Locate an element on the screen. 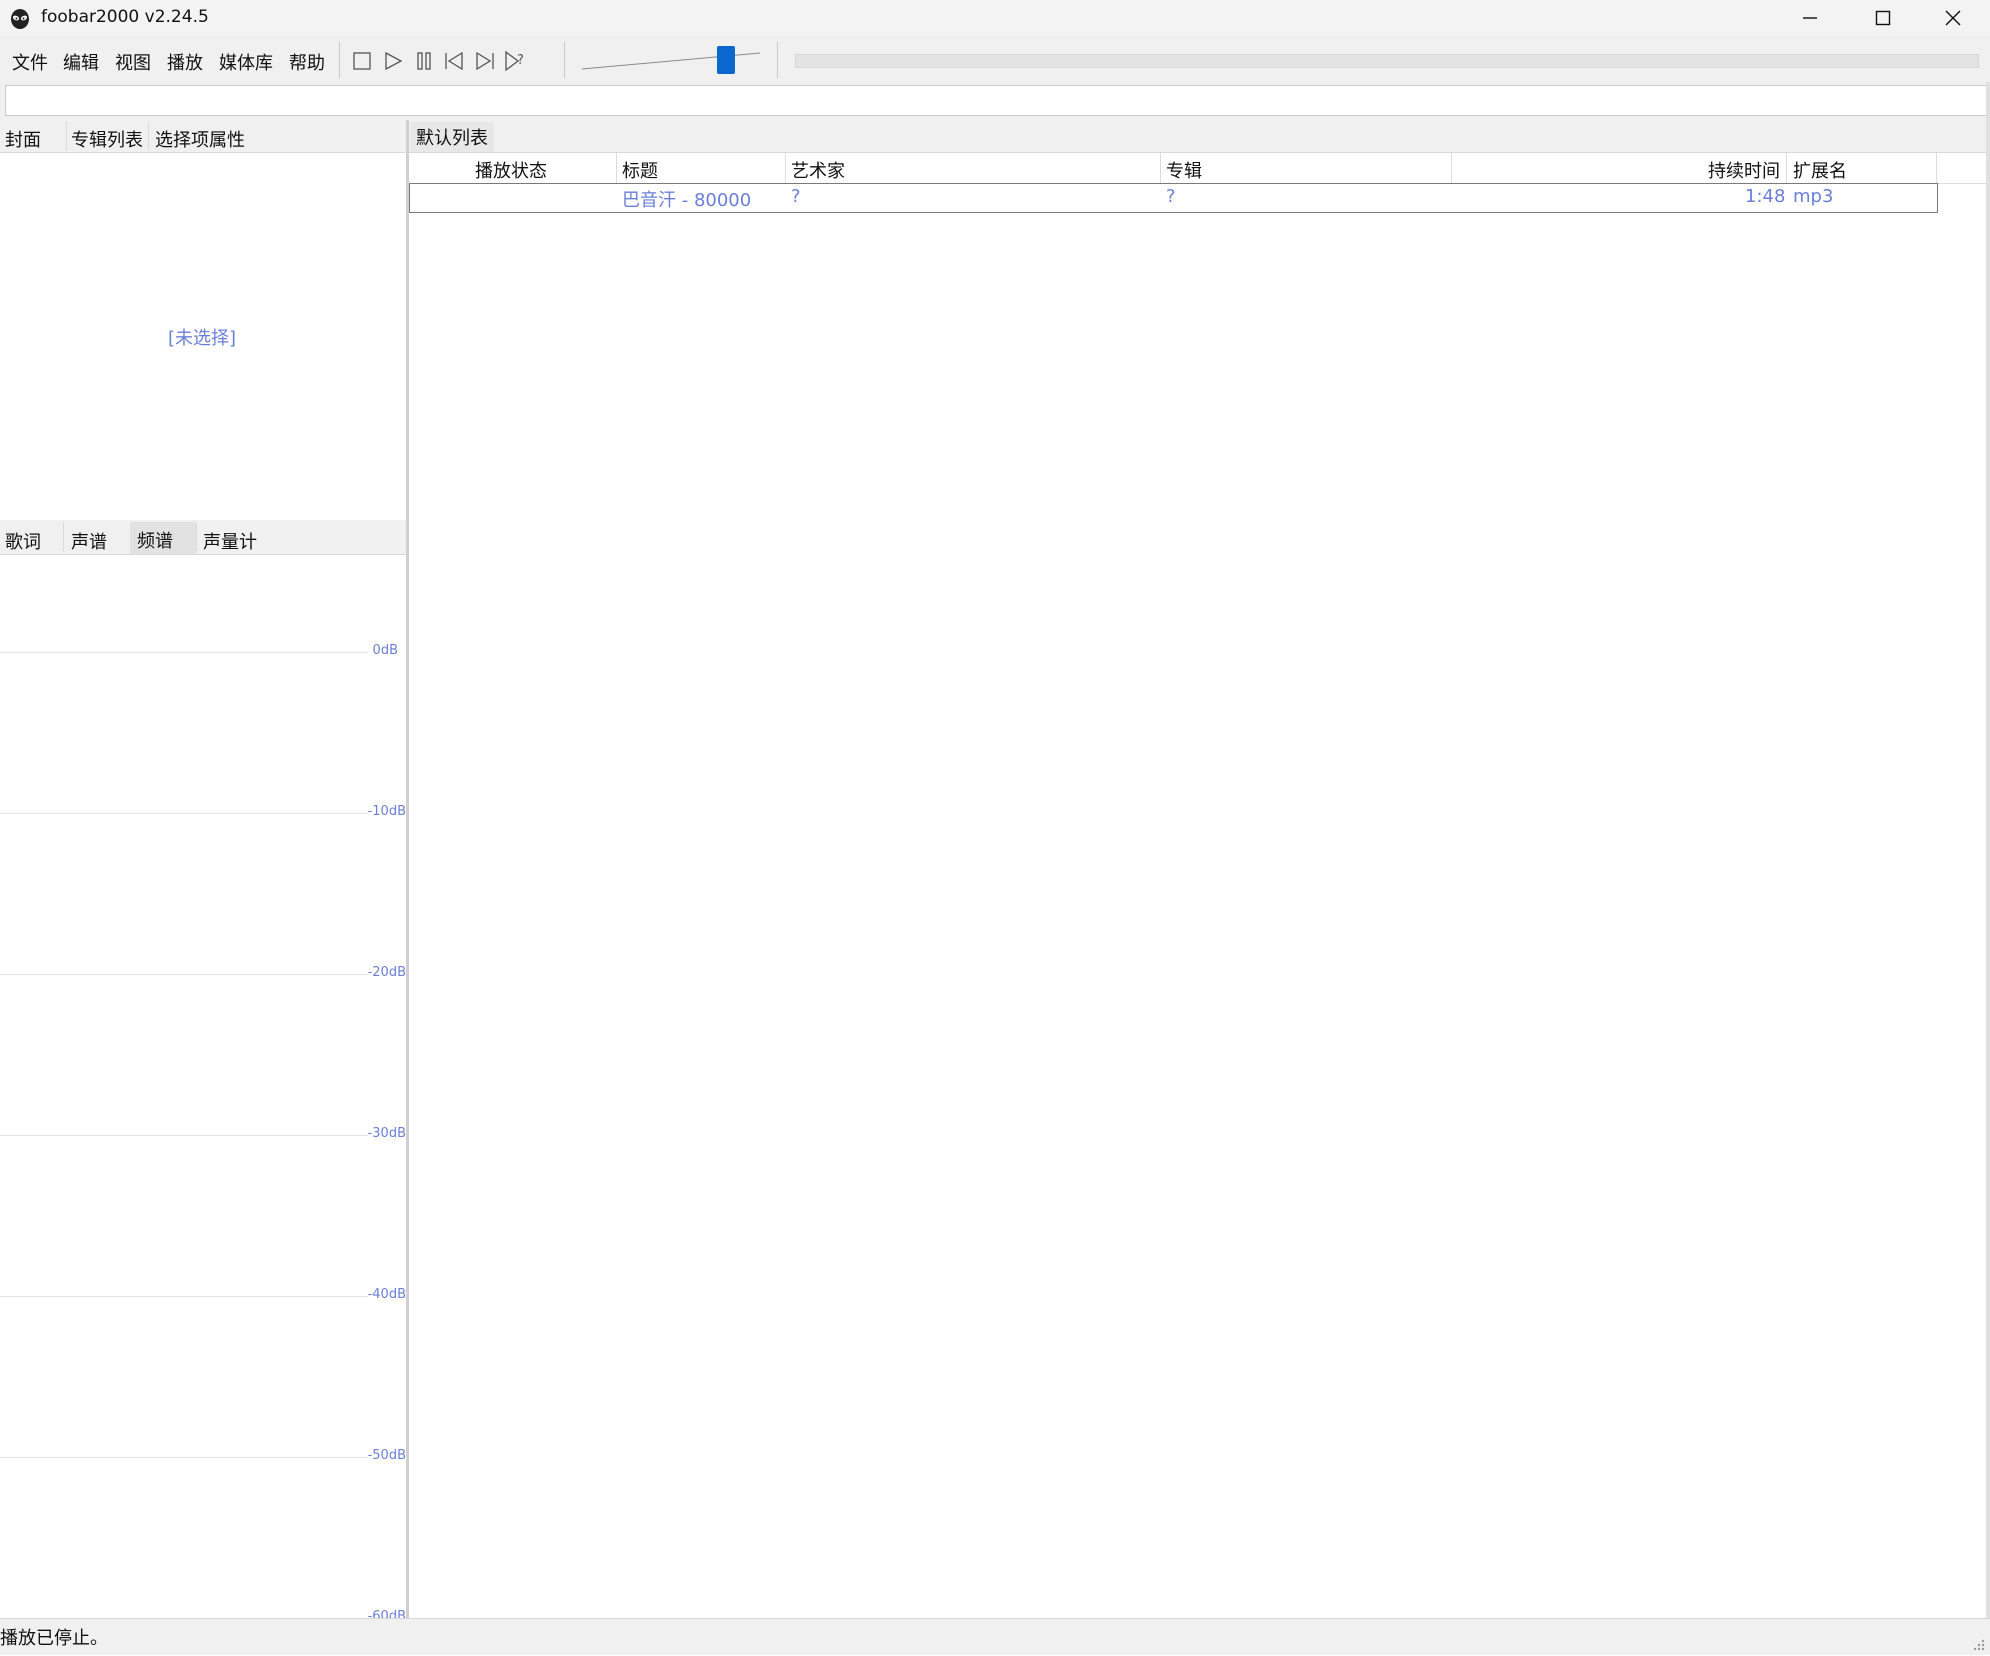 The image size is (1990, 1656). column-extension: 扩展名 is located at coordinates (1820, 170).